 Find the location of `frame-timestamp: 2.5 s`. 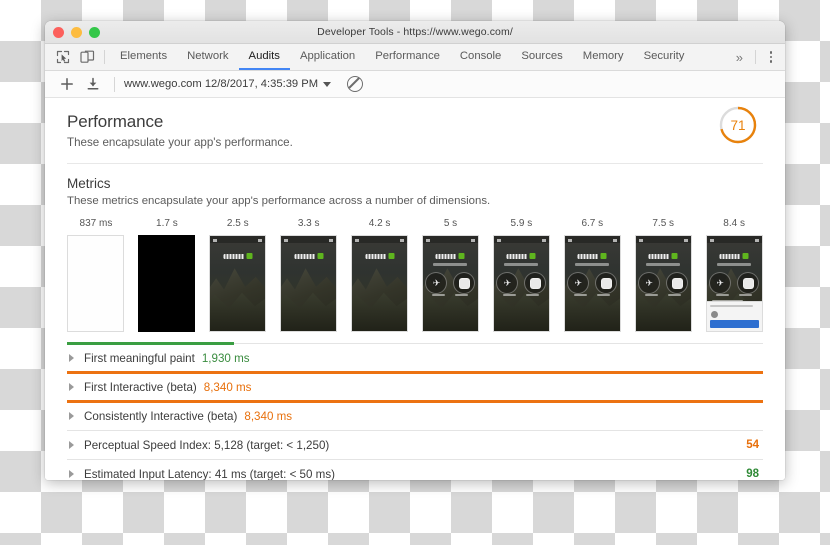

frame-timestamp: 2.5 s is located at coordinates (237, 223).